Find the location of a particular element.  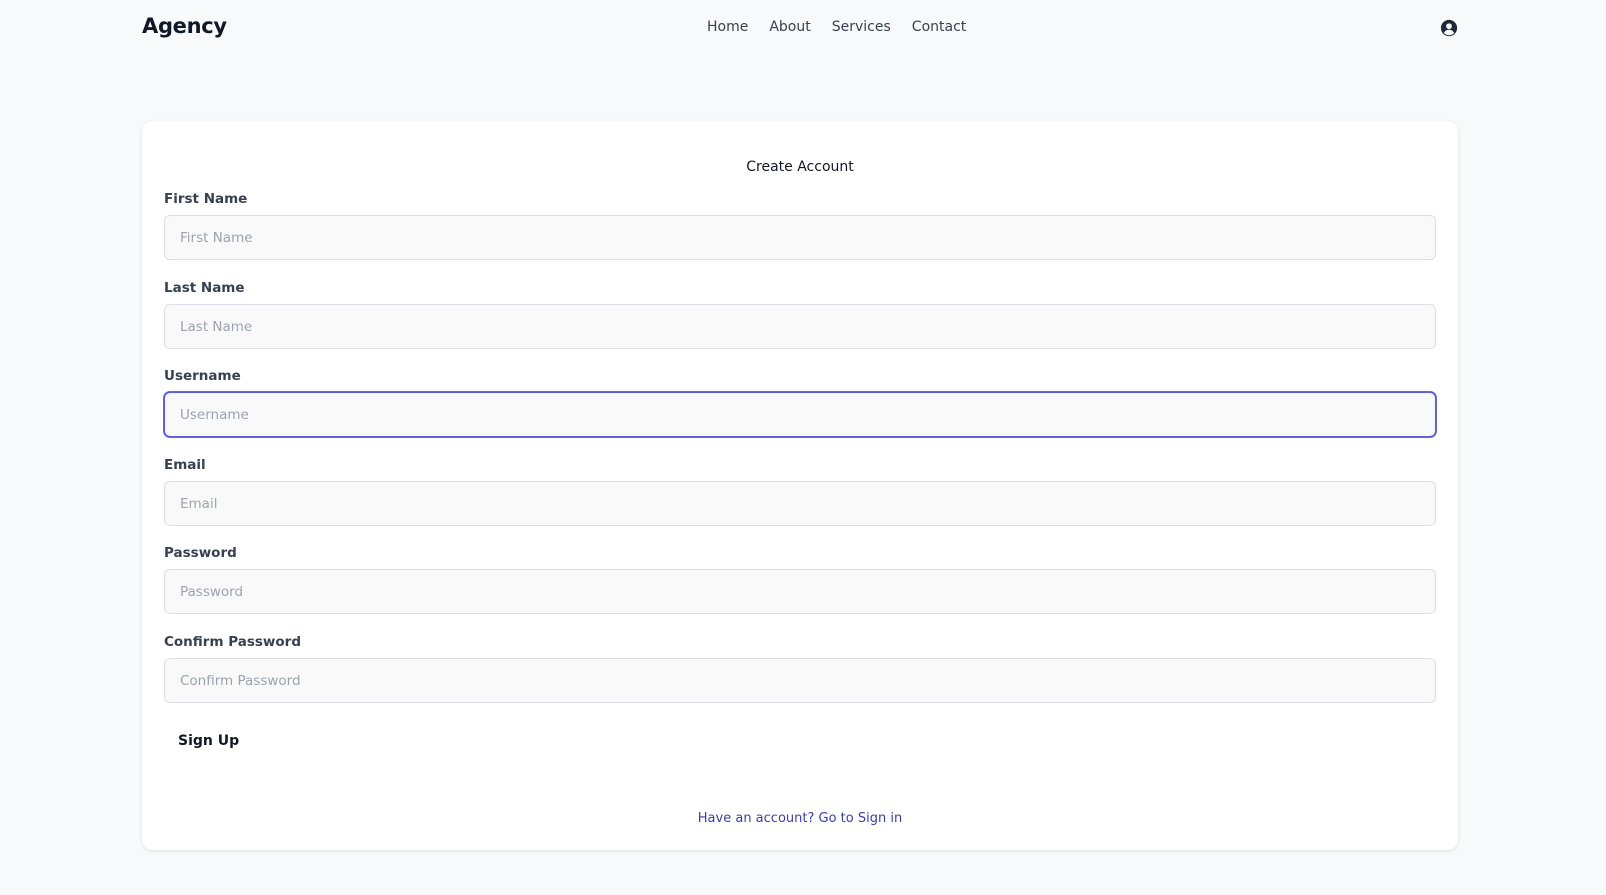

confirm-password-input is located at coordinates (800, 680).